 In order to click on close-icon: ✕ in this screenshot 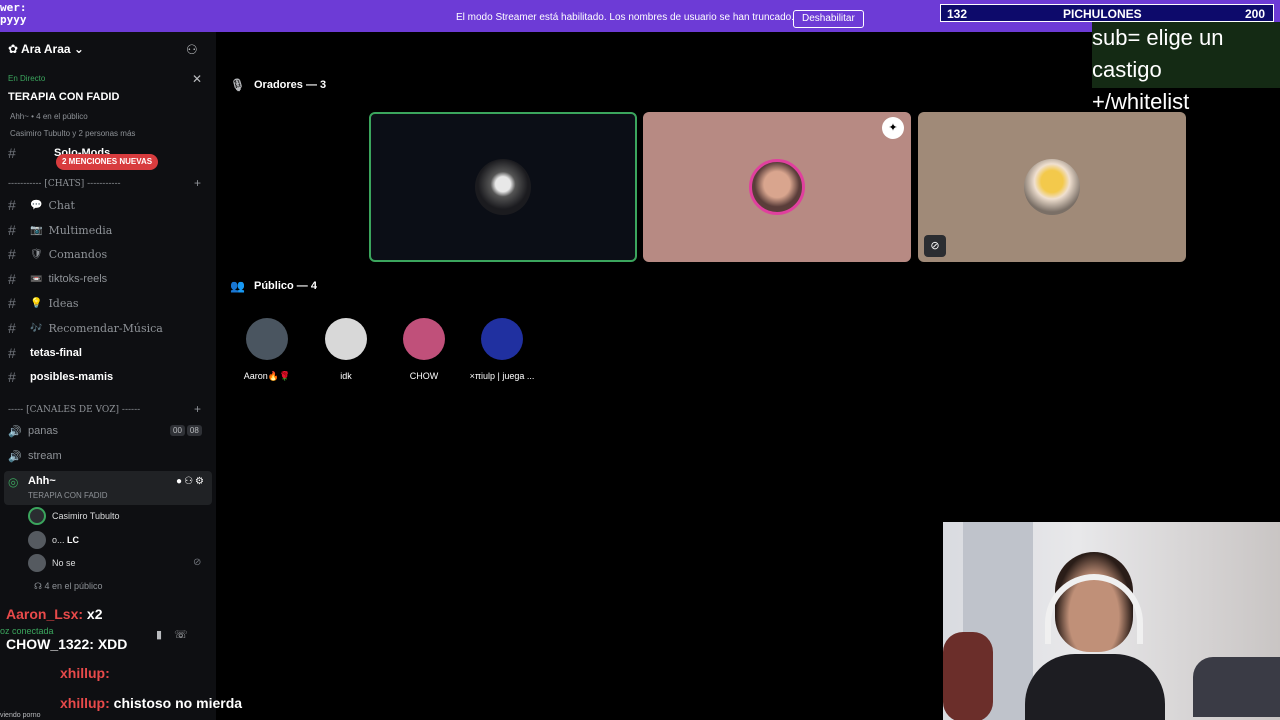, I will do `click(197, 79)`.